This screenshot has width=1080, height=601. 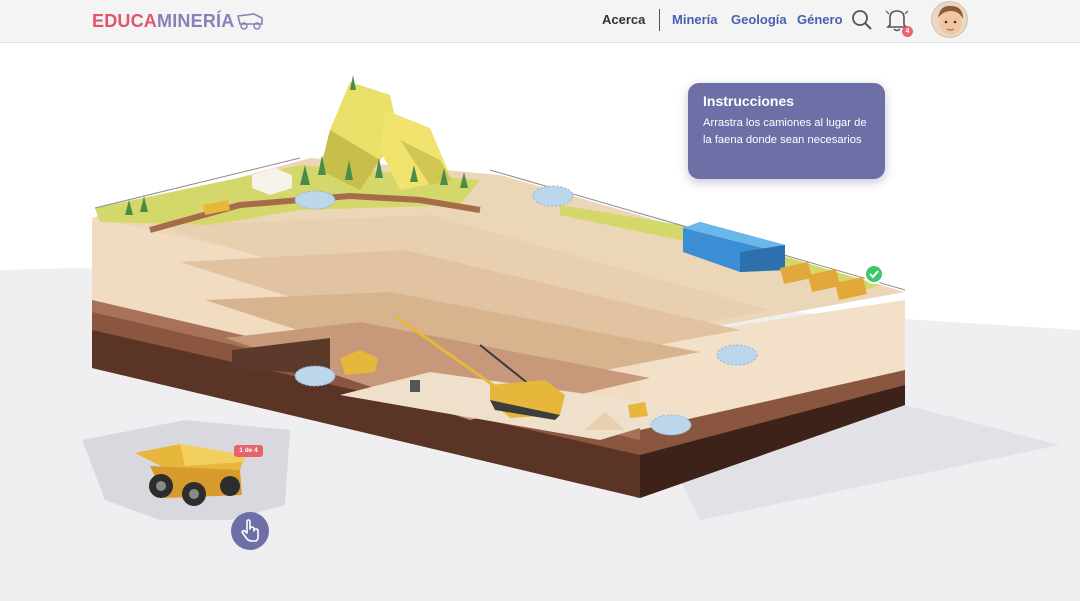 What do you see at coordinates (248, 451) in the screenshot?
I see `truck-counter-badge: 1 de 4` at bounding box center [248, 451].